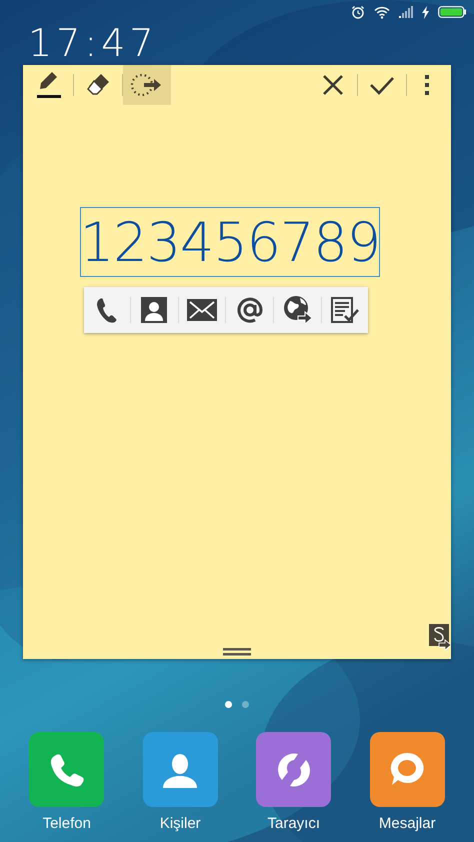 The height and width of the screenshot is (842, 474). What do you see at coordinates (230, 242) in the screenshot?
I see `handwritten-text: 123456789` at bounding box center [230, 242].